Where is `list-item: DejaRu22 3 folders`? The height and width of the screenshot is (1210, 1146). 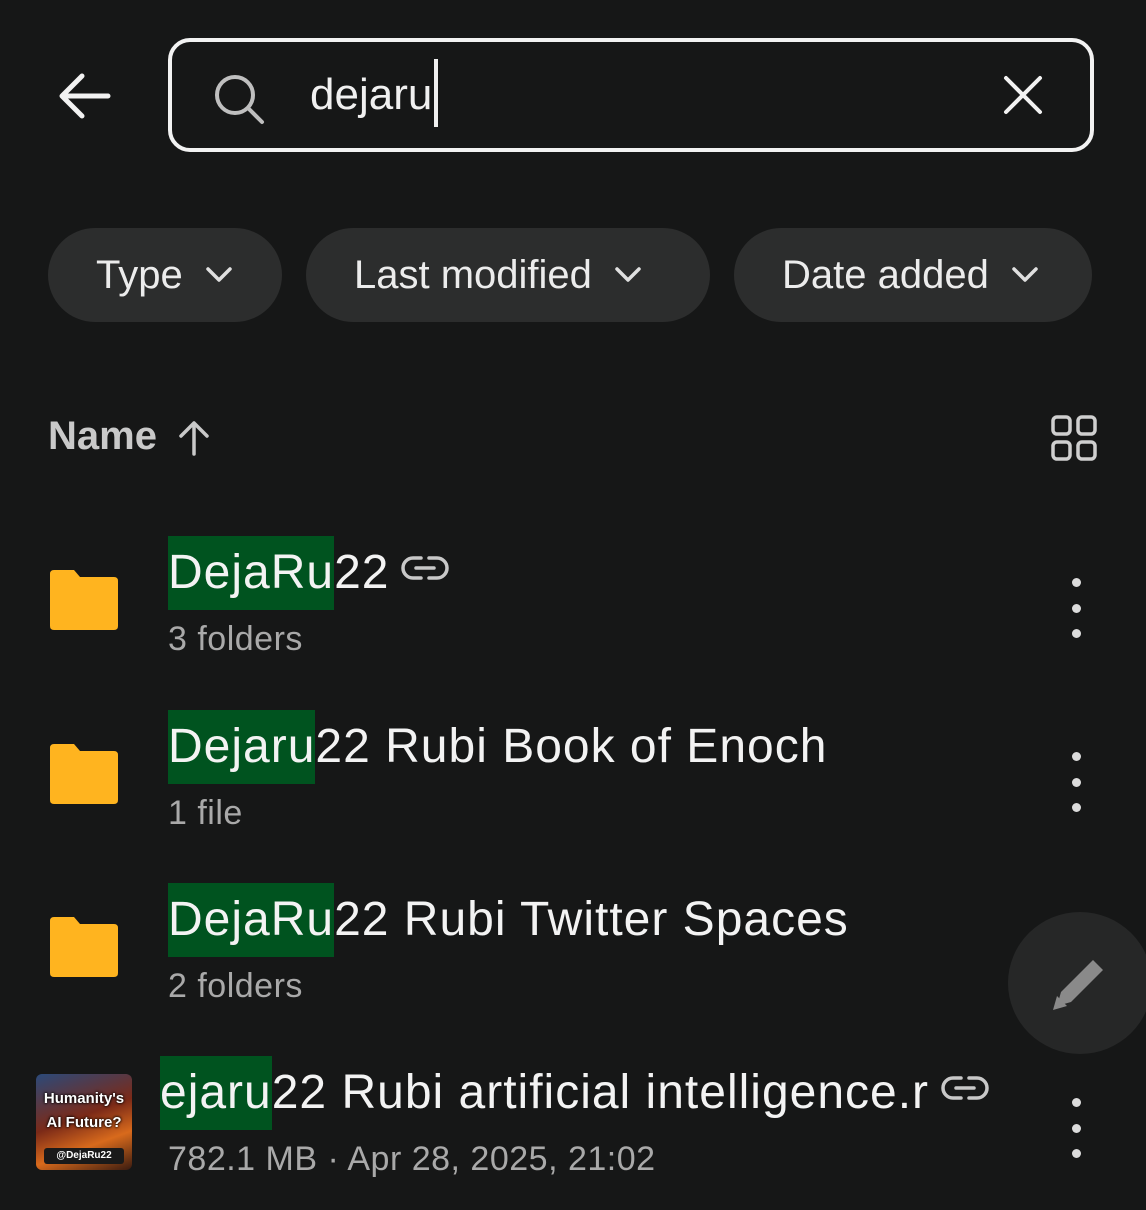 list-item: DejaRu22 3 folders is located at coordinates (573, 605).